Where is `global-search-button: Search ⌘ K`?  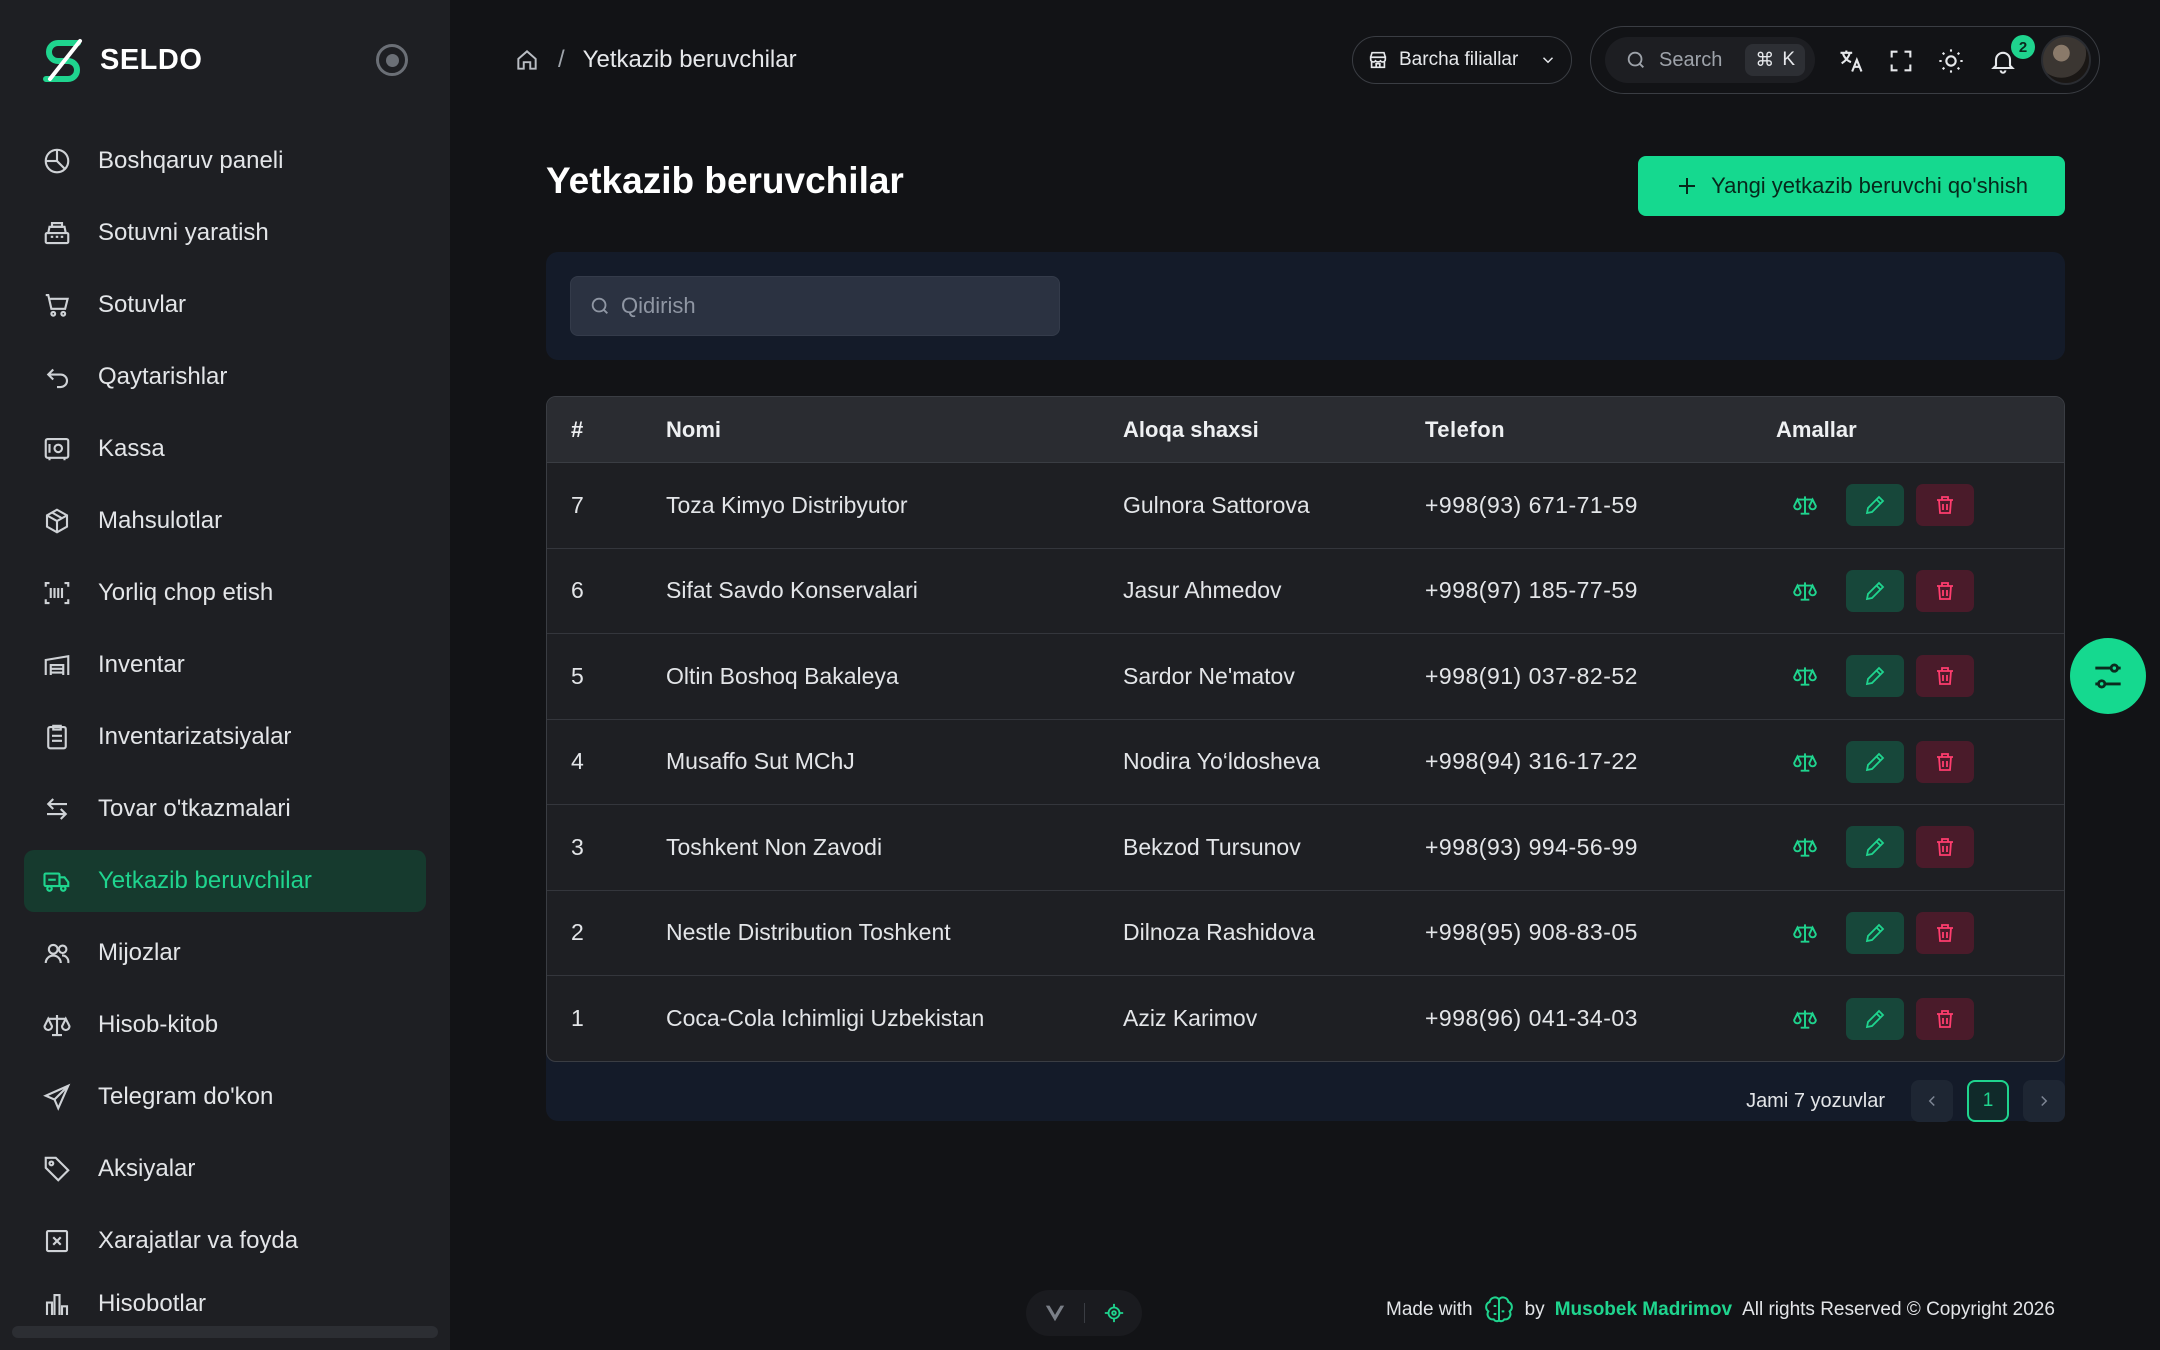 global-search-button: Search ⌘ K is located at coordinates (1710, 60).